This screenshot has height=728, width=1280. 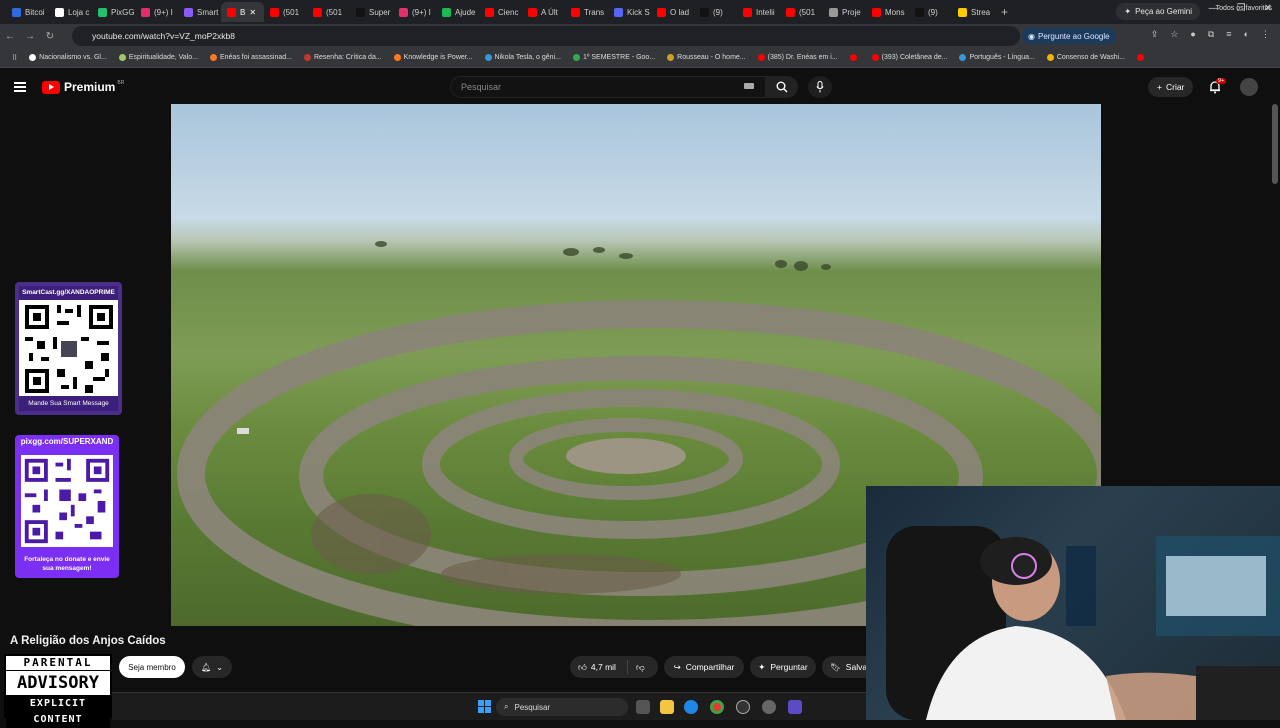 What do you see at coordinates (594, 12) in the screenshot?
I see `tab-label: Trans` at bounding box center [594, 12].